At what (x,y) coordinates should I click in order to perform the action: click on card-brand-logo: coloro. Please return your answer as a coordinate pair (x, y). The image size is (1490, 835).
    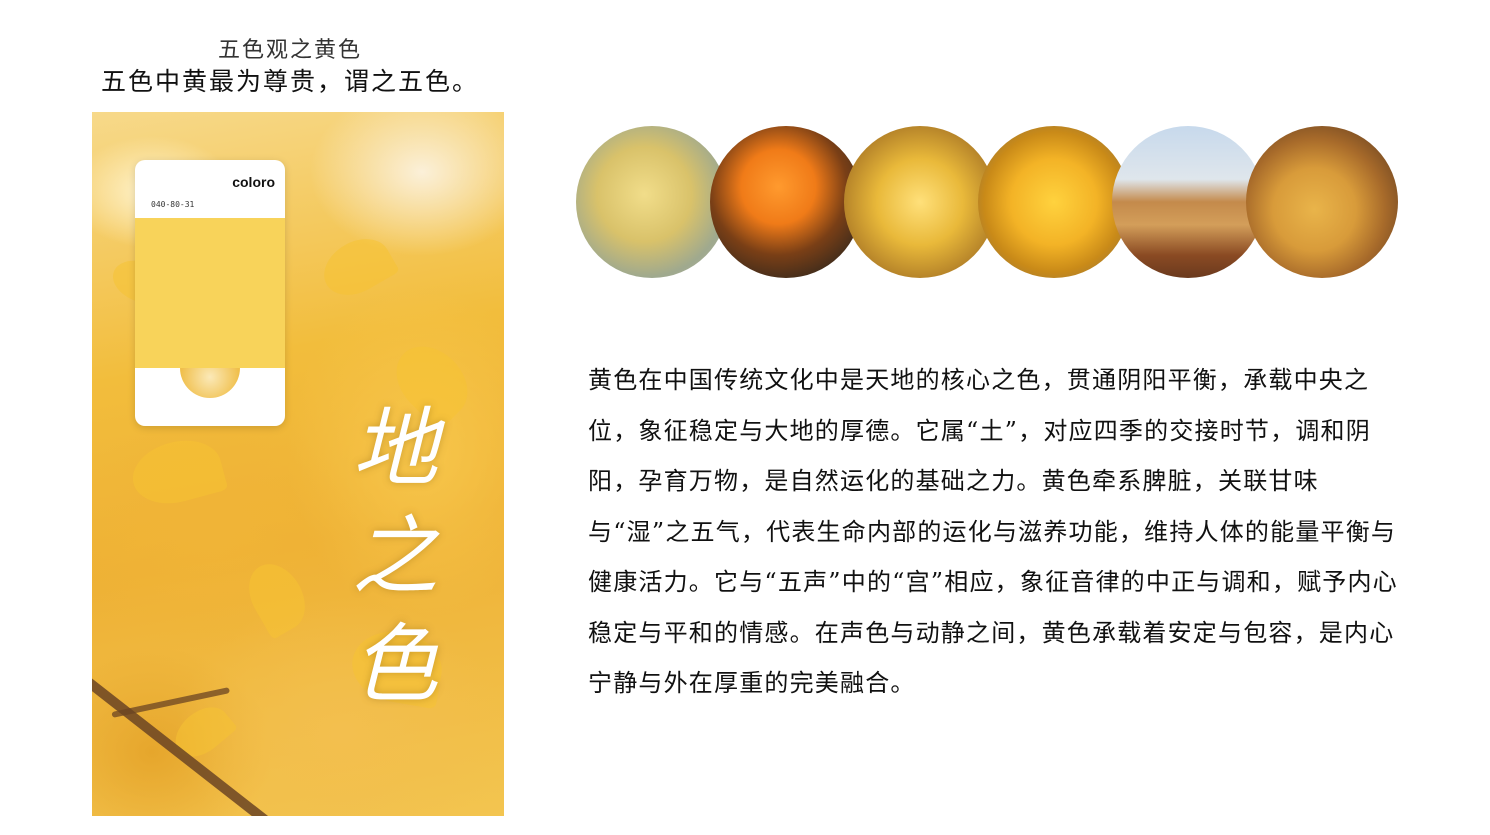
    Looking at the image, I should click on (253, 182).